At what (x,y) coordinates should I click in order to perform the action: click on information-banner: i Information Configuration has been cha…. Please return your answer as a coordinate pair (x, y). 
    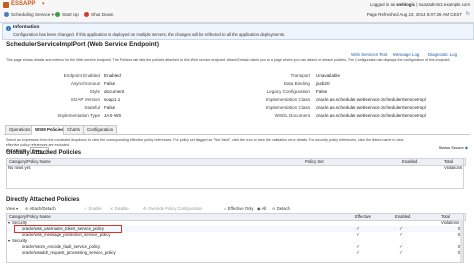
    Looking at the image, I should click on (238, 31).